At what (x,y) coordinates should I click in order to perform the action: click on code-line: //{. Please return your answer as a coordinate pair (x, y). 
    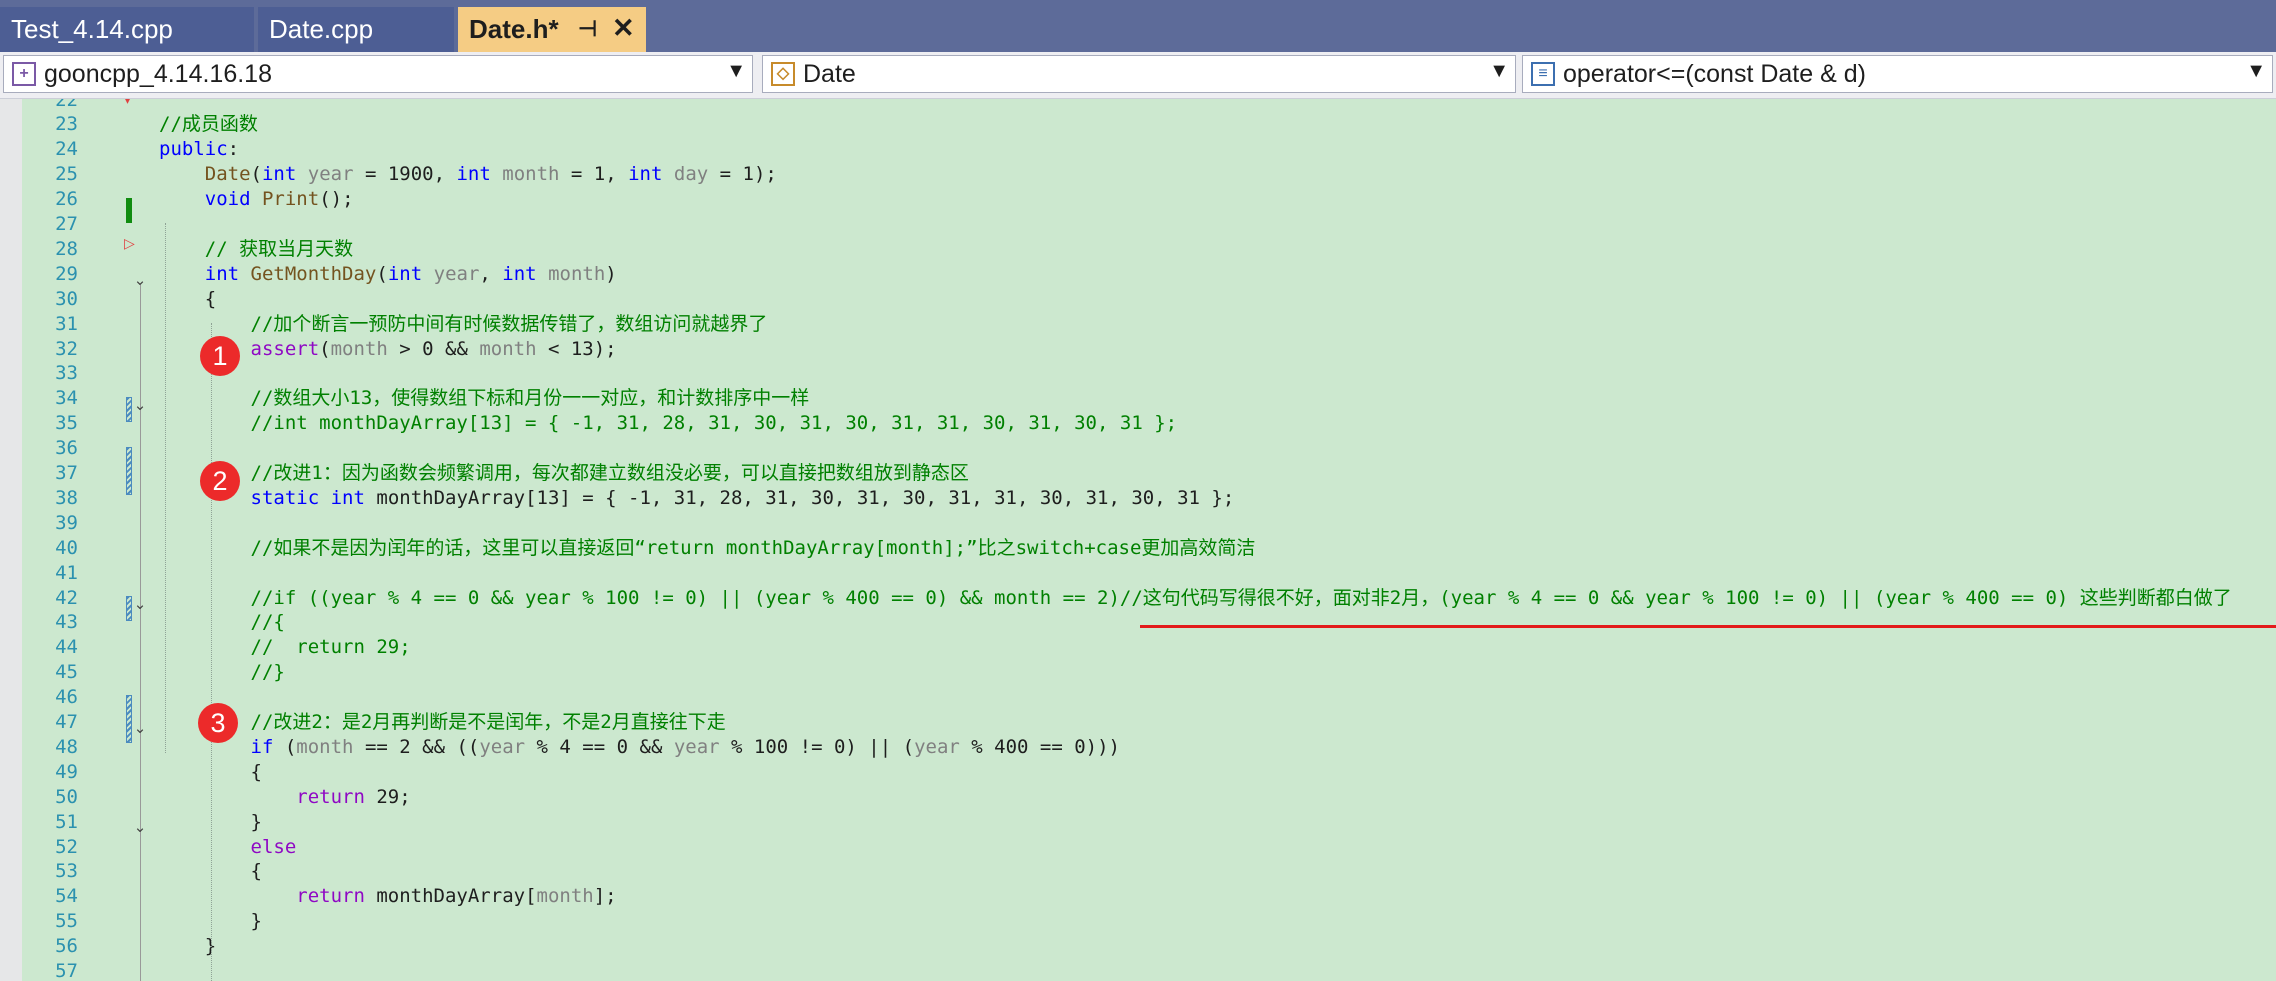
    Looking at the image, I should click on (222, 622).